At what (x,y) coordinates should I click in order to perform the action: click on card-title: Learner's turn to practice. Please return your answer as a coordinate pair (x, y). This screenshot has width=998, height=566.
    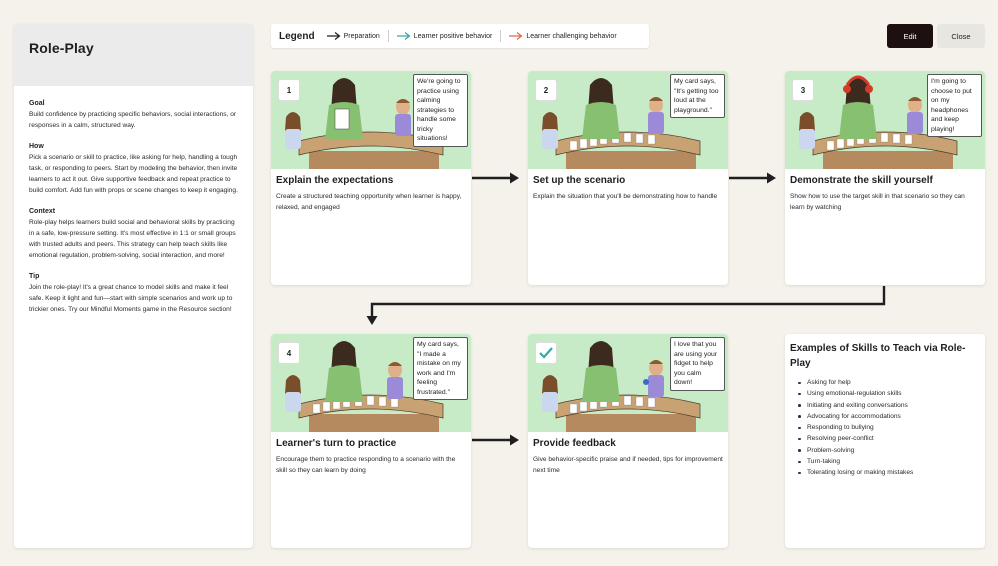
    Looking at the image, I should click on (336, 443).